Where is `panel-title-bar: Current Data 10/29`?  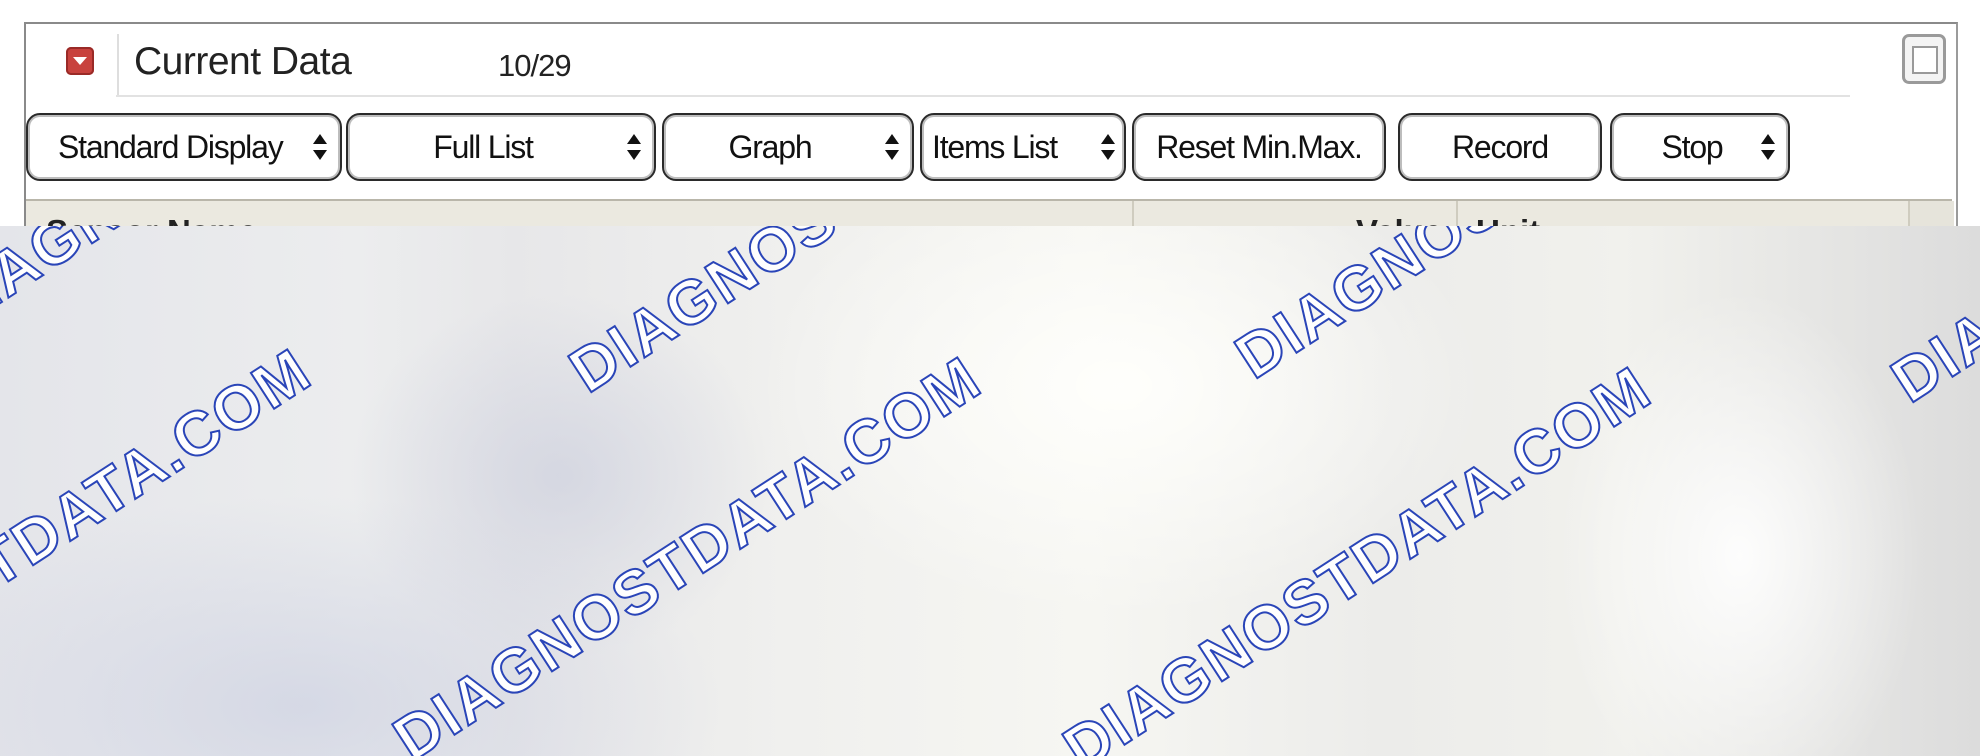
panel-title-bar: Current Data 10/29 is located at coordinates (991, 60).